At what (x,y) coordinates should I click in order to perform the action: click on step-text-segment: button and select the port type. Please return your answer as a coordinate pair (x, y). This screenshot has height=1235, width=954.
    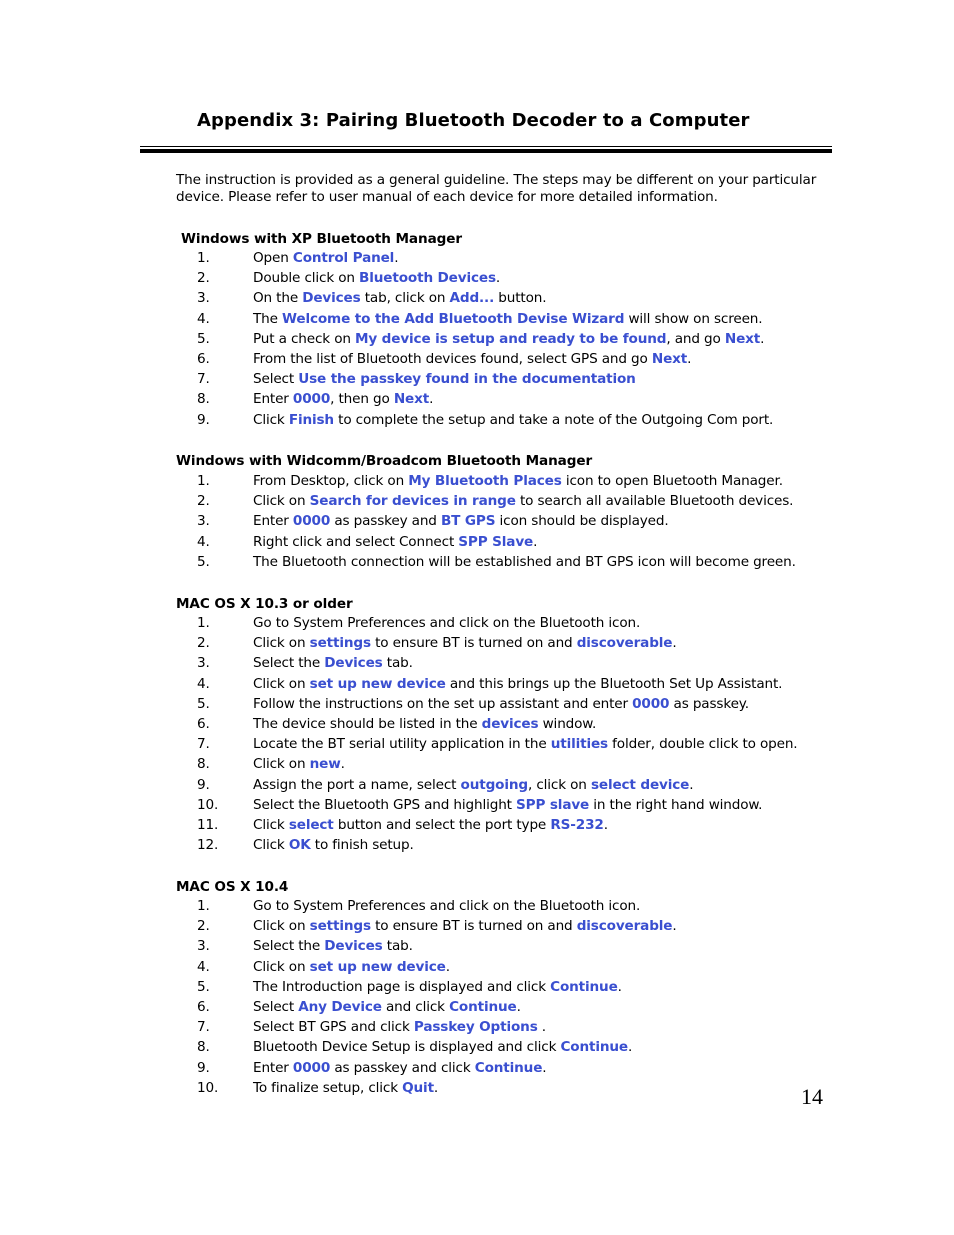
    Looking at the image, I should click on (442, 824).